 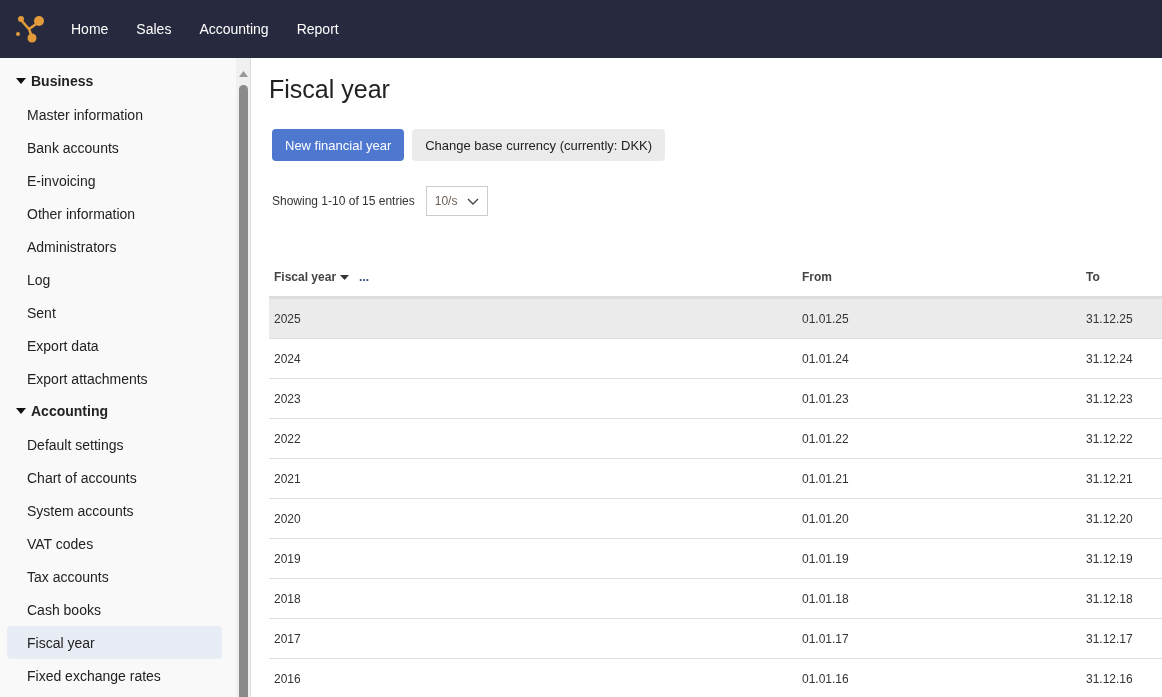 I want to click on table-cell: 01.01.20, so click(x=825, y=518).